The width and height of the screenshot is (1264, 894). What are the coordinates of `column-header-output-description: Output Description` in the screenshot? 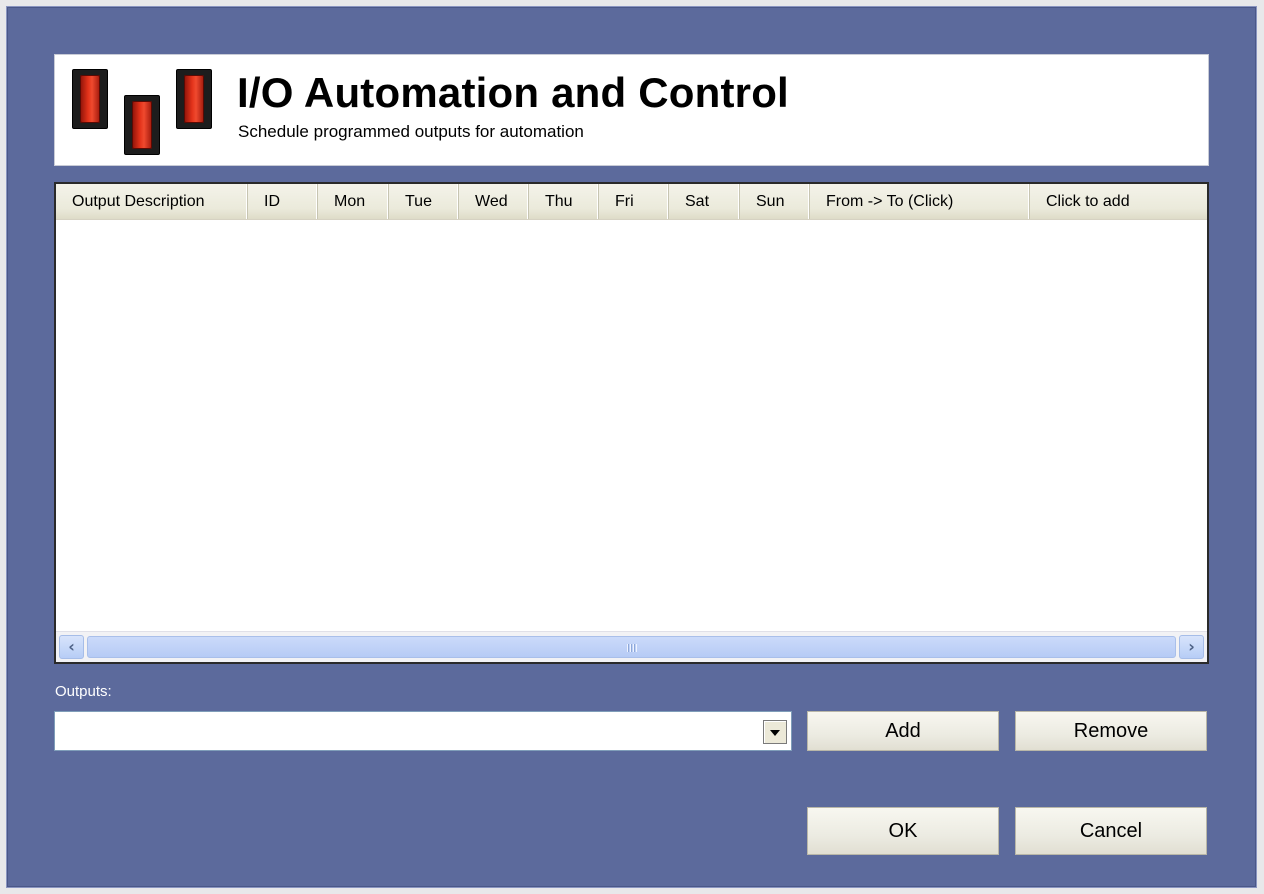 It's located at (152, 201).